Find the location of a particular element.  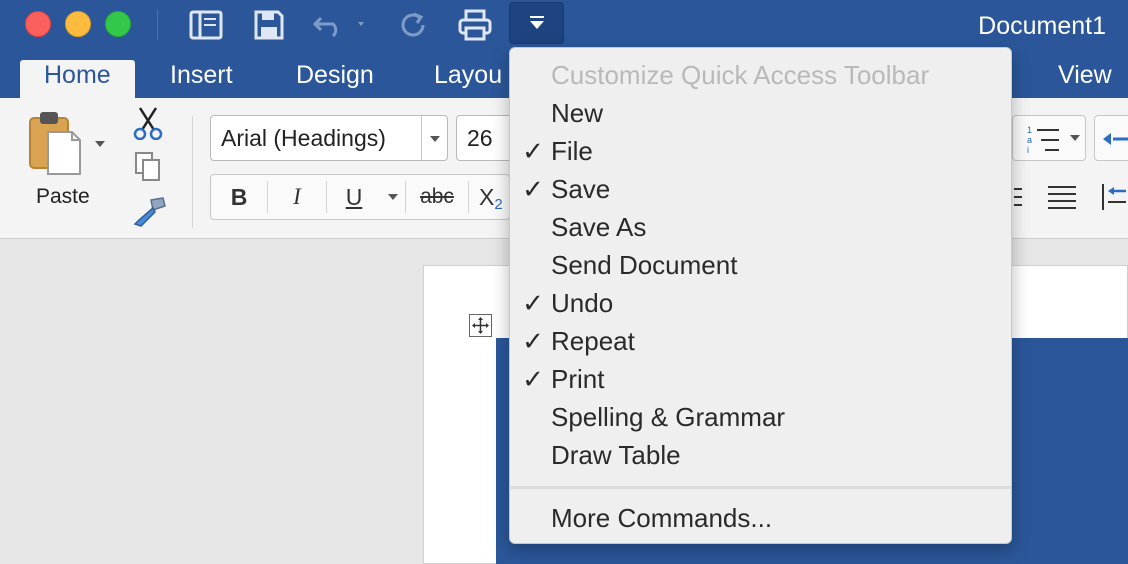

paste-label: Paste is located at coordinates (63, 197).